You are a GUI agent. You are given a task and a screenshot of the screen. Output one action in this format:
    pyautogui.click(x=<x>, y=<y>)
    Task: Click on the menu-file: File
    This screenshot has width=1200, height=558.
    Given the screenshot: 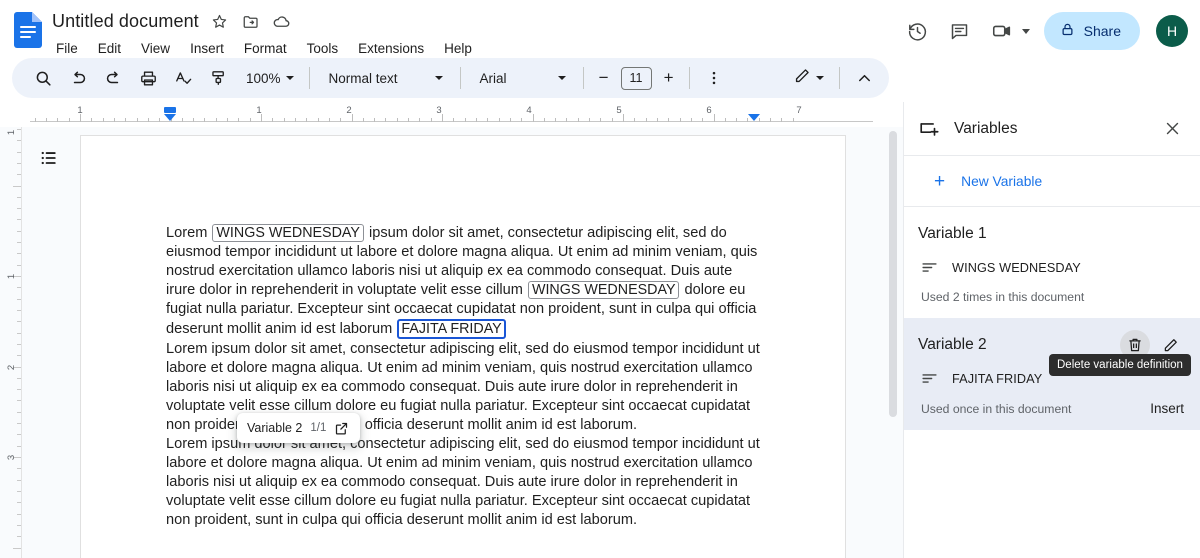 What is the action you would take?
    pyautogui.click(x=67, y=48)
    